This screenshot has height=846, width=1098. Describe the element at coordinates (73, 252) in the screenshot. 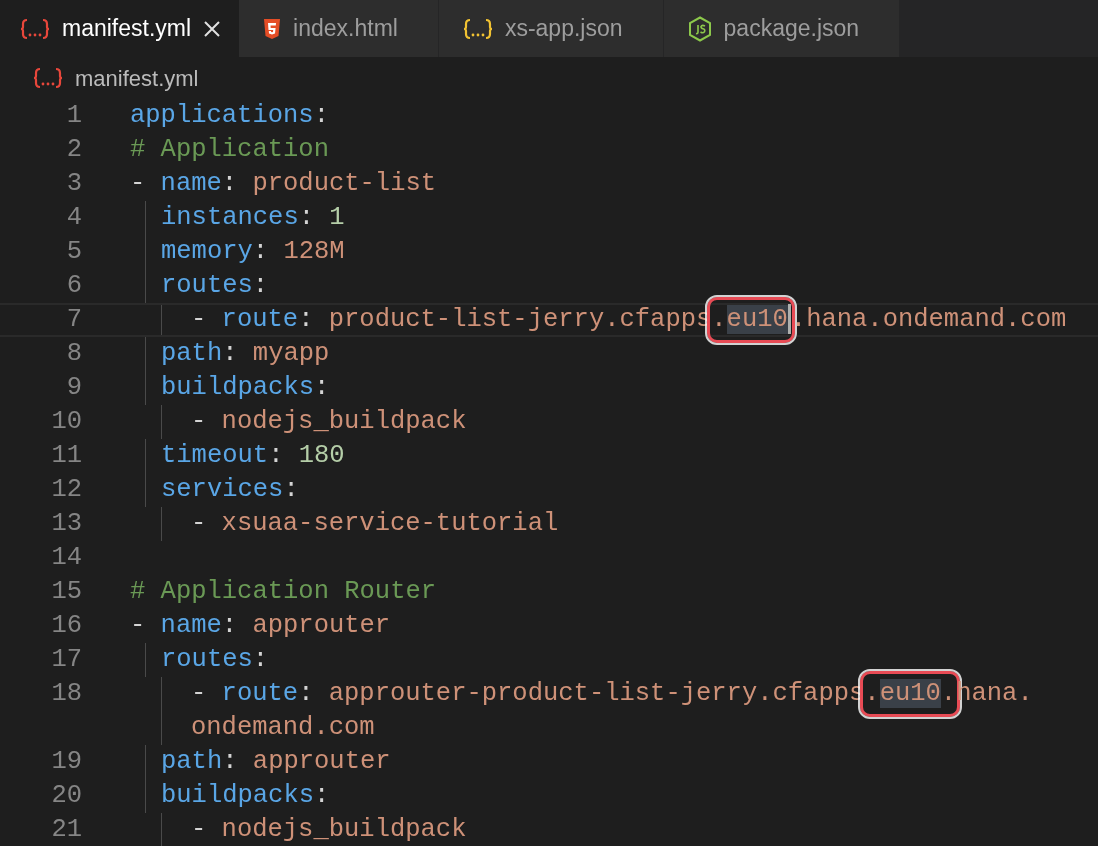

I see `line-number: 5` at that location.